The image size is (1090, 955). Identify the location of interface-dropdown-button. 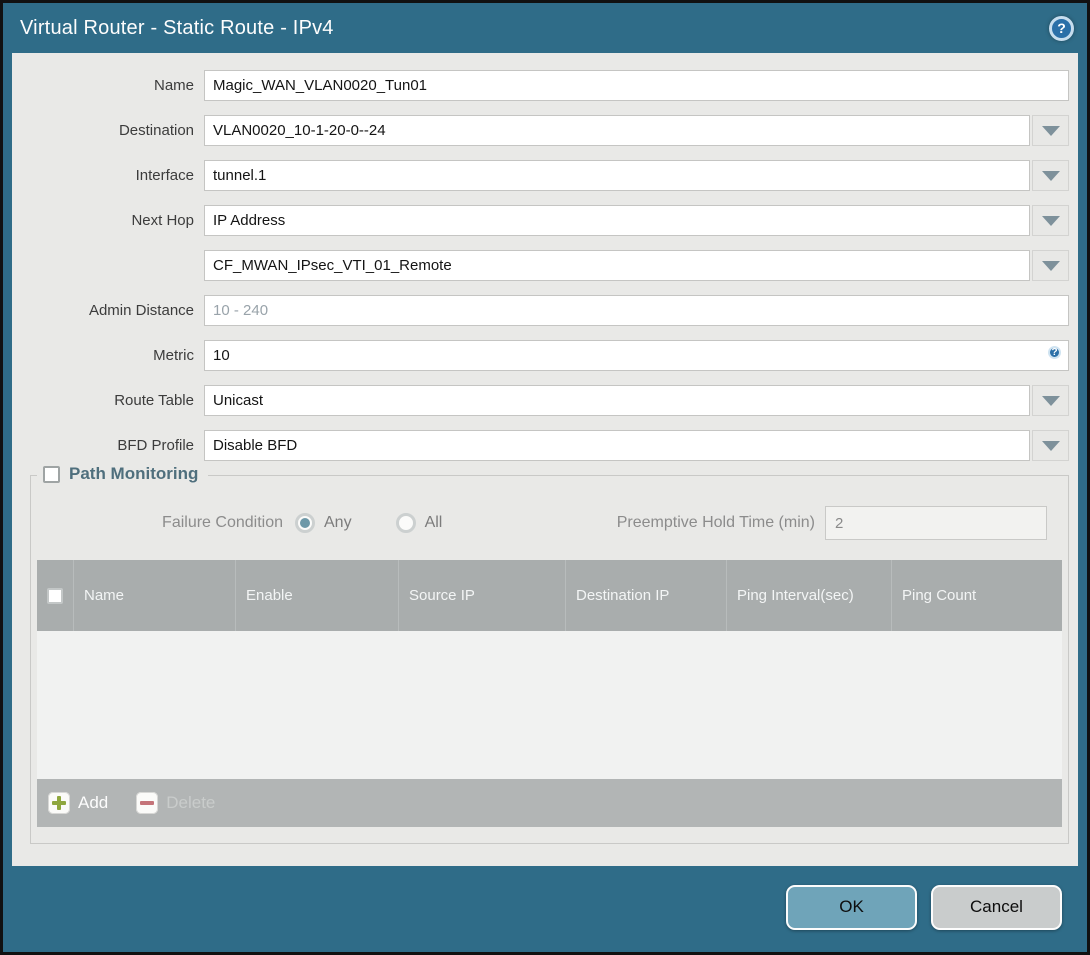
(1050, 175).